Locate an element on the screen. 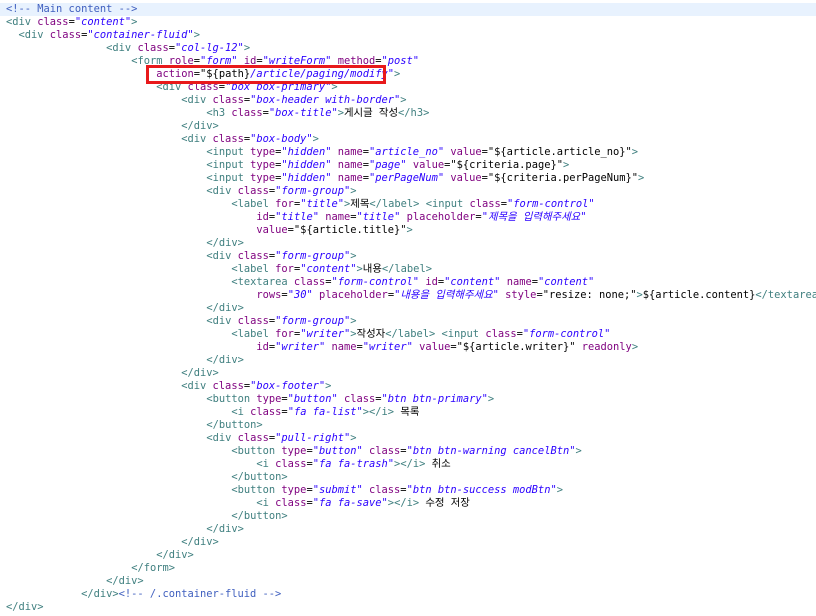 The height and width of the screenshot is (616, 816). code-line: <div class="box-body"> is located at coordinates (408, 139).